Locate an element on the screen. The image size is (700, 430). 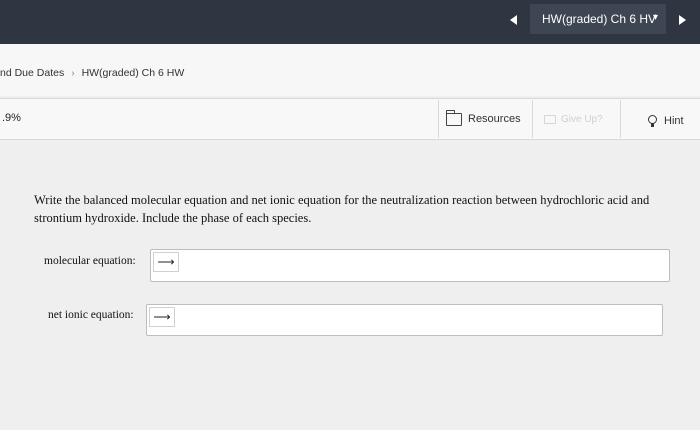
hint-label: Hint is located at coordinates (674, 121).